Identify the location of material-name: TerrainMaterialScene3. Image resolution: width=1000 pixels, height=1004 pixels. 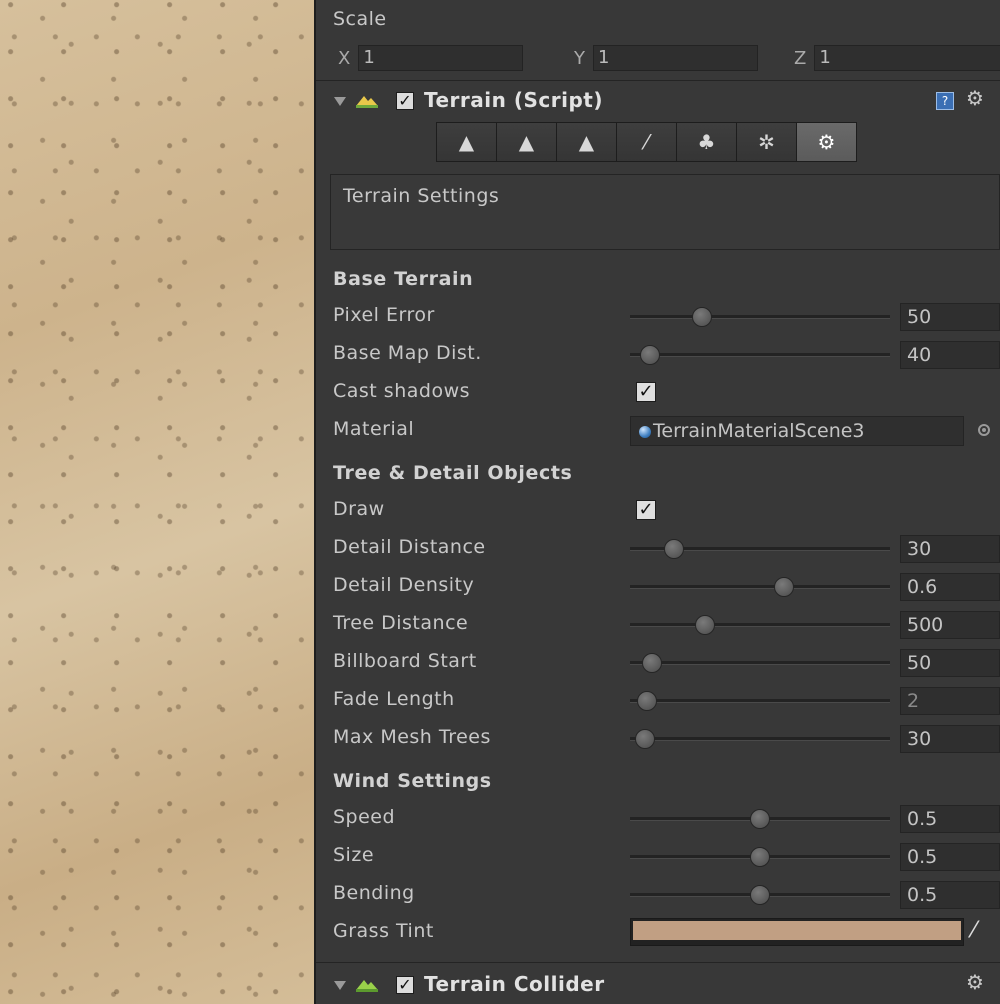
(759, 431).